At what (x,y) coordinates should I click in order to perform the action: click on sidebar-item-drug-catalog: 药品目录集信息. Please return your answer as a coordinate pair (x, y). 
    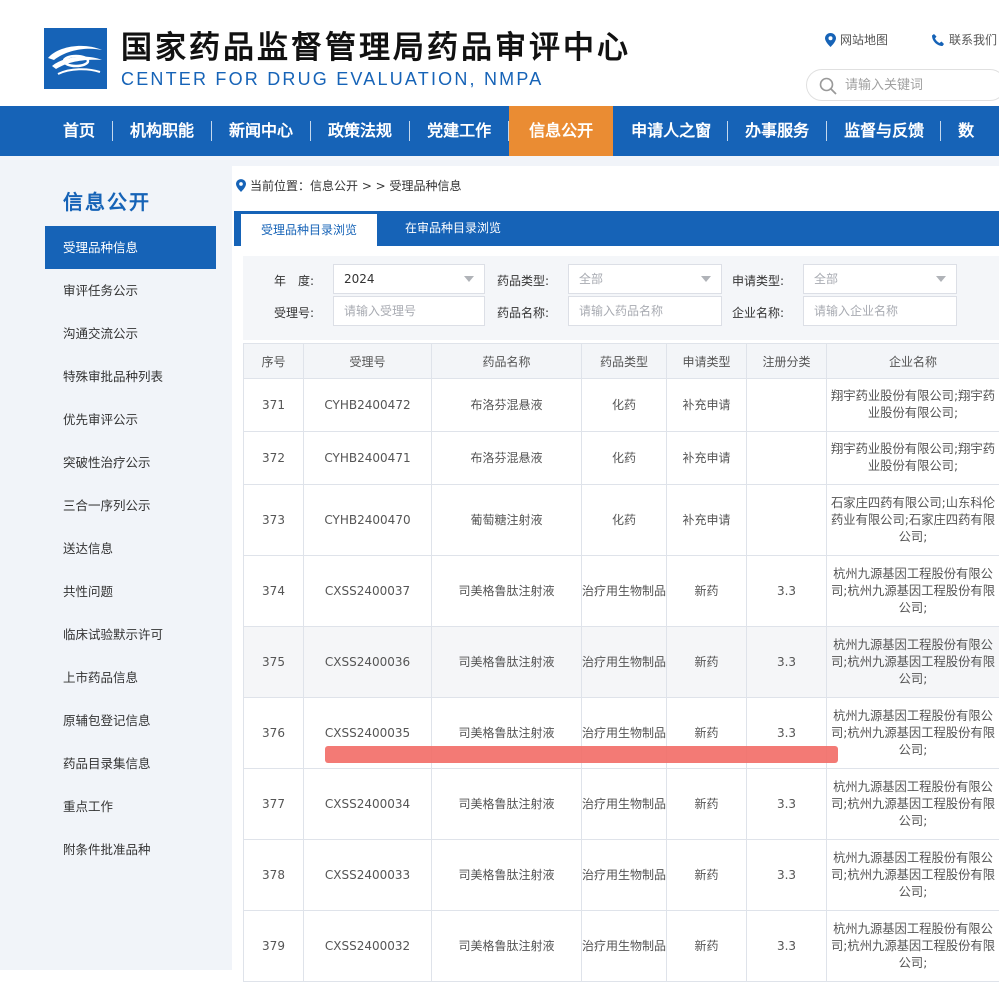
    Looking at the image, I should click on (130, 763).